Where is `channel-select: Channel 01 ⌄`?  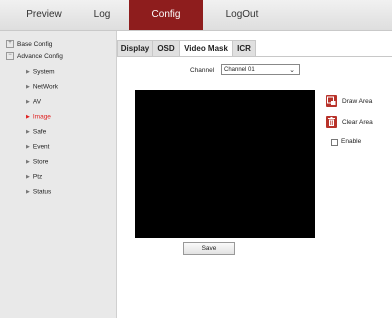 channel-select: Channel 01 ⌄ is located at coordinates (260, 69).